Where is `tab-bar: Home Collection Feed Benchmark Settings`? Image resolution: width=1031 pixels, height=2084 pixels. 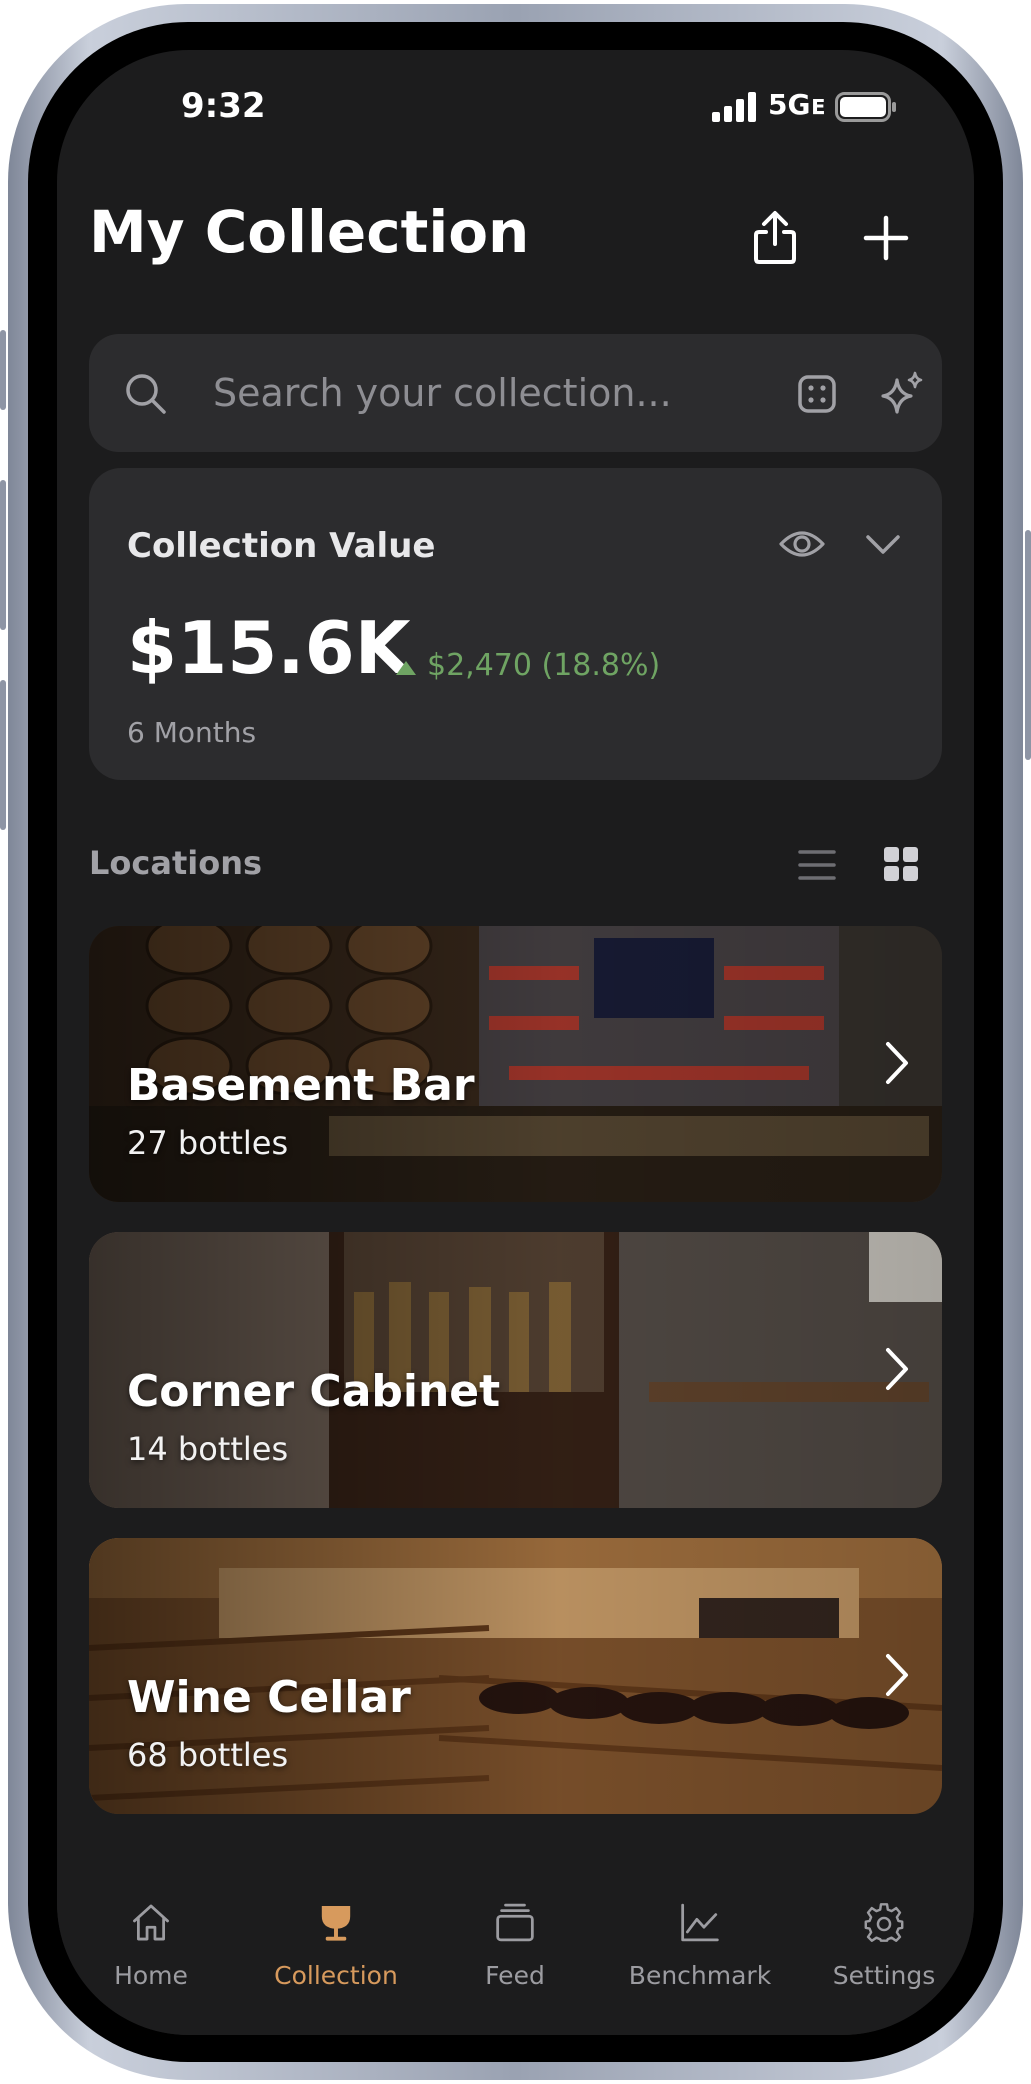
tab-bar: Home Collection Feed Benchmark Settings is located at coordinates (515, 1937).